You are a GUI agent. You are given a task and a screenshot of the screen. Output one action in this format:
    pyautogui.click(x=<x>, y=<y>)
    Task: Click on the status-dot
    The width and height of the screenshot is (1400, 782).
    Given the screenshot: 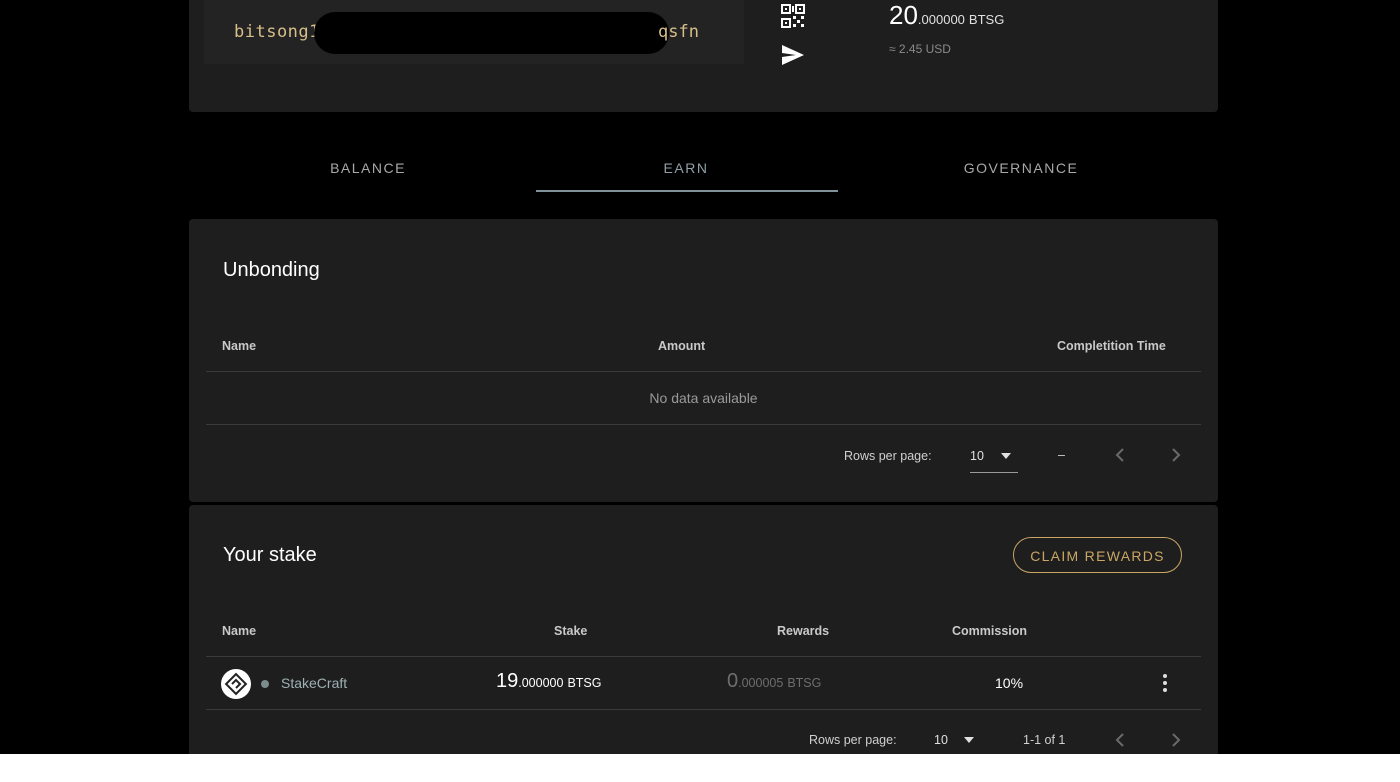 What is the action you would take?
    pyautogui.click(x=265, y=684)
    